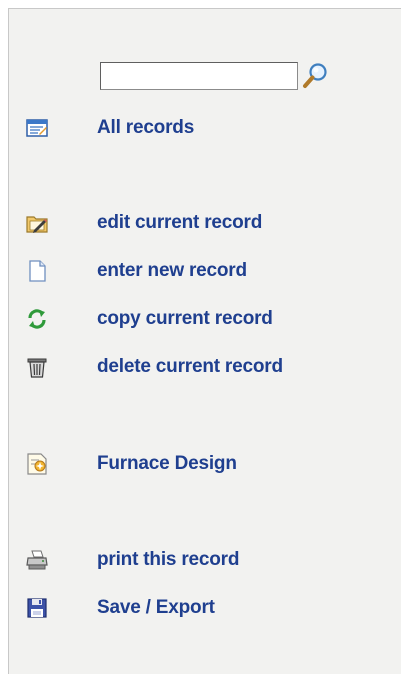 The height and width of the screenshot is (674, 401). What do you see at coordinates (37, 367) in the screenshot?
I see `trash-icon` at bounding box center [37, 367].